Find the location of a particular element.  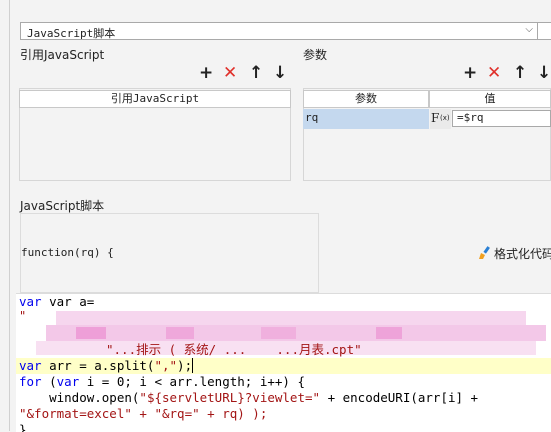

format-code-button: 格式化代码 is located at coordinates (514, 253).